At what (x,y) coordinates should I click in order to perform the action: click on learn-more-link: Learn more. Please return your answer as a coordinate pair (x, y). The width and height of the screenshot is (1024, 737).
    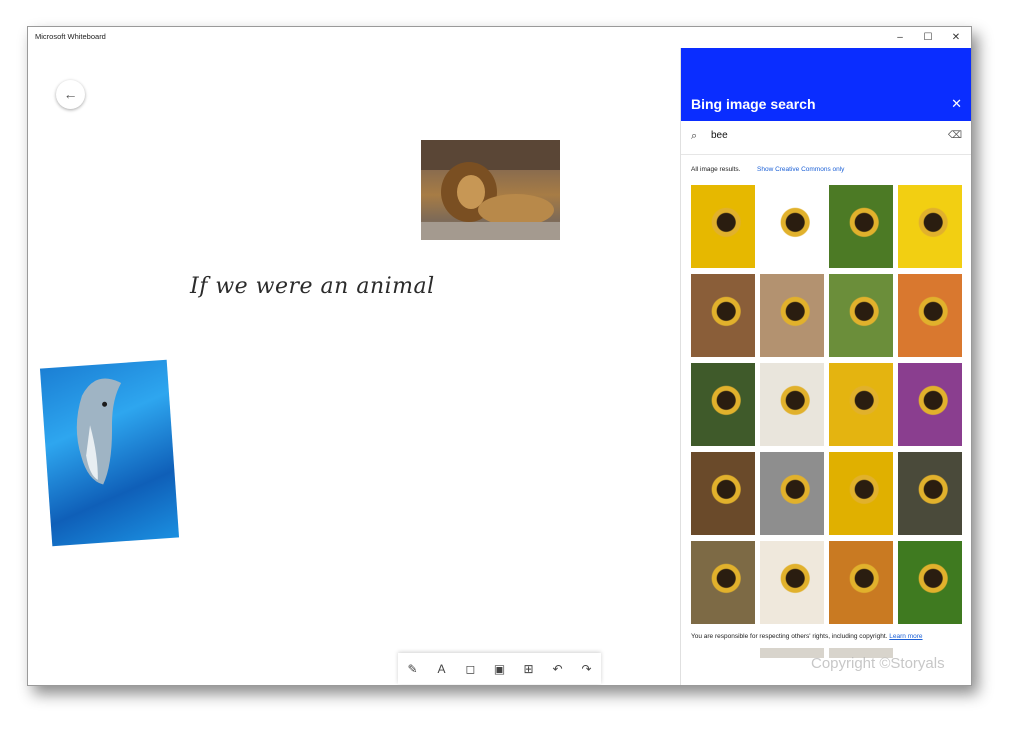
    Looking at the image, I should click on (905, 636).